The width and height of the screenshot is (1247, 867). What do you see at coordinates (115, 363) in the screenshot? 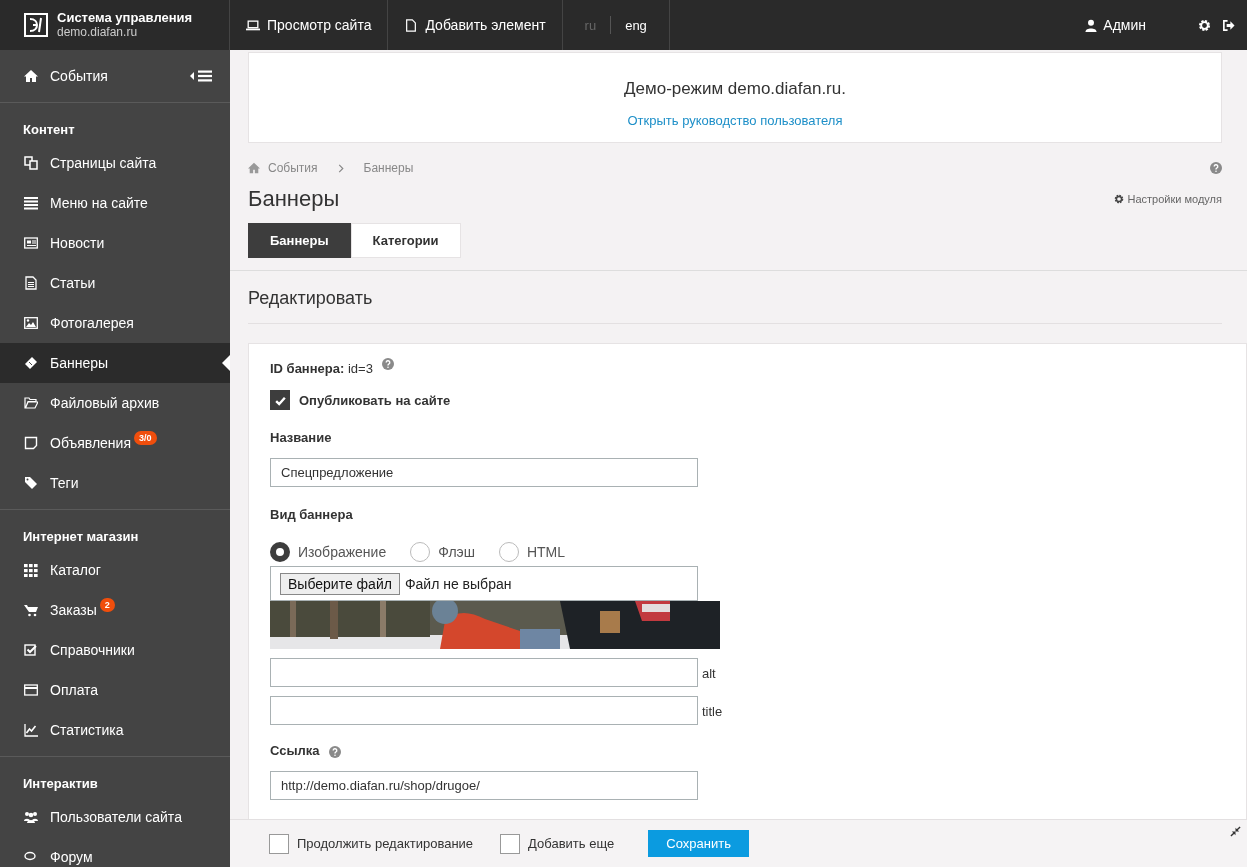
I see `sidebar-item: Баннеры` at bounding box center [115, 363].